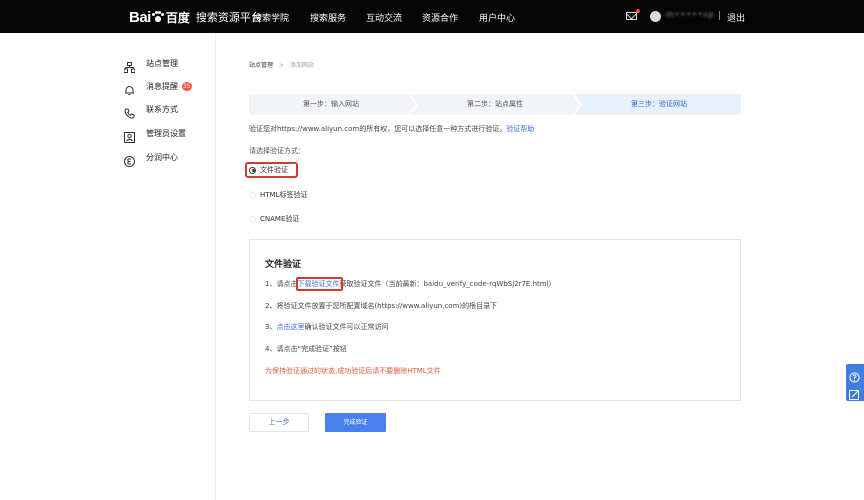  What do you see at coordinates (261, 65) in the screenshot?
I see `breadcrumb-root: 站点管理` at bounding box center [261, 65].